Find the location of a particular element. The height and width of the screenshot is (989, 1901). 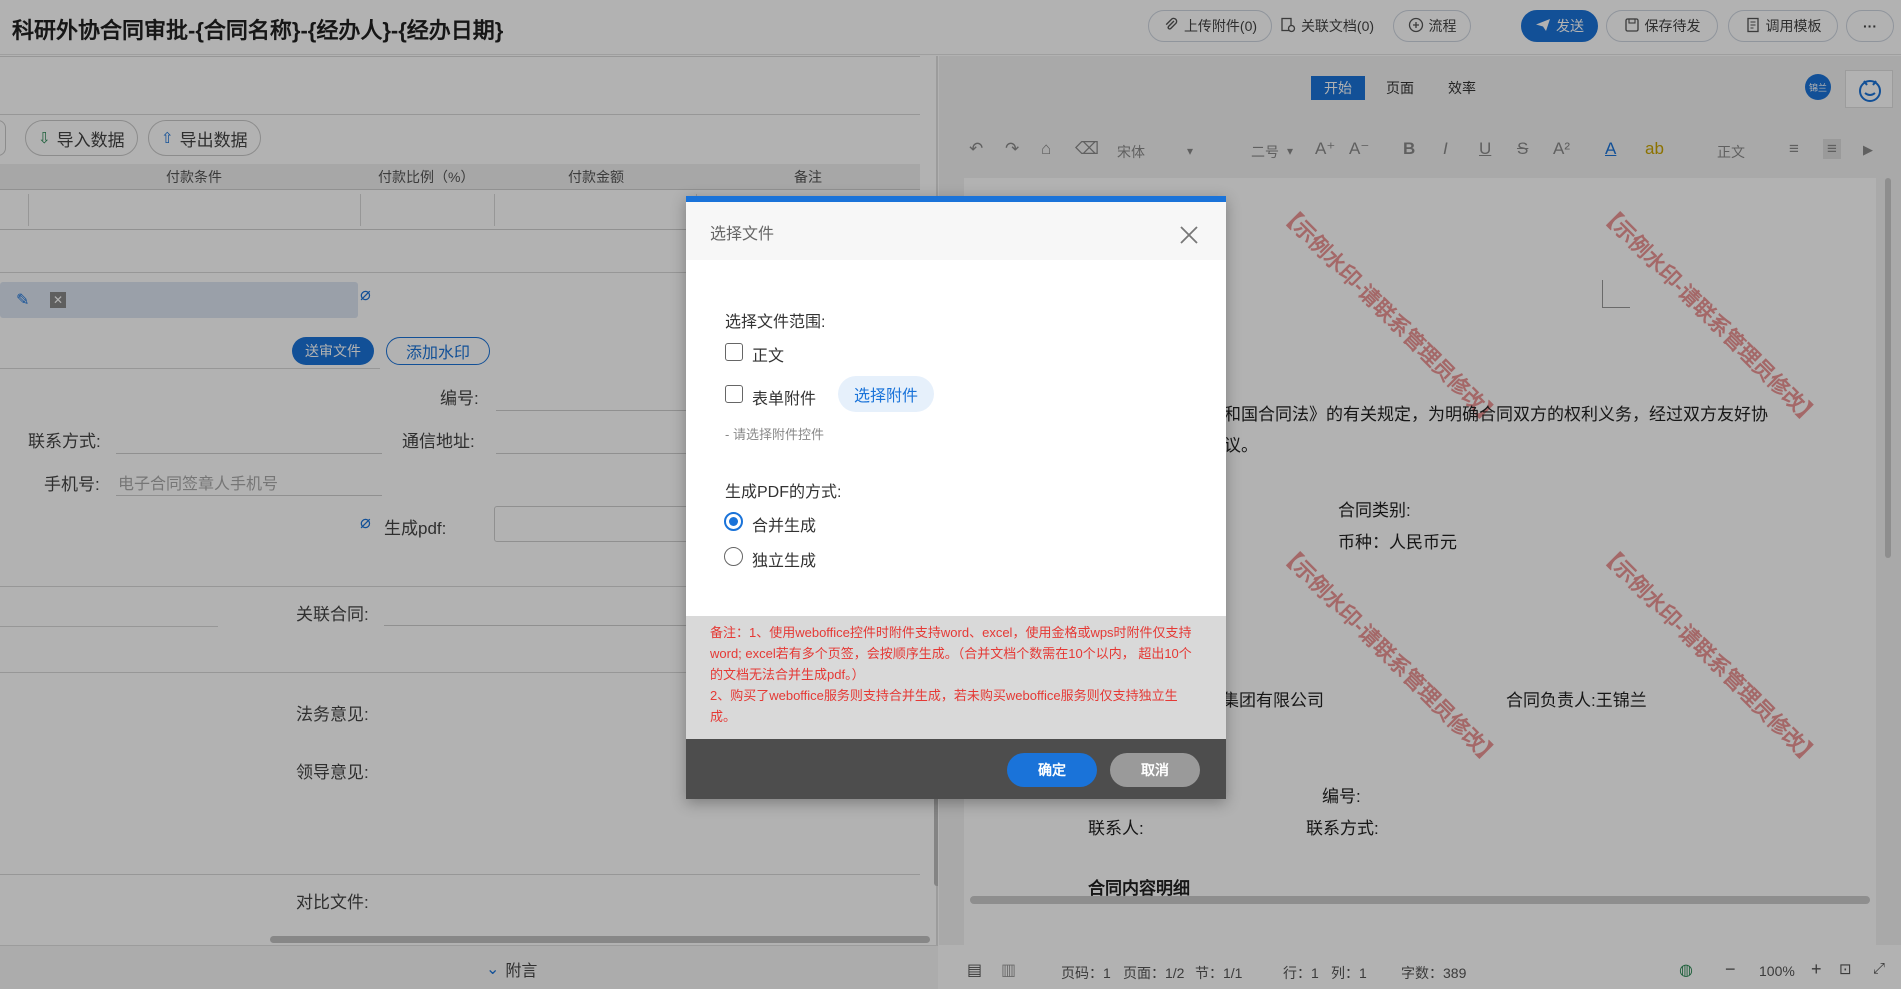

confirm-button: 确定 is located at coordinates (1052, 770).